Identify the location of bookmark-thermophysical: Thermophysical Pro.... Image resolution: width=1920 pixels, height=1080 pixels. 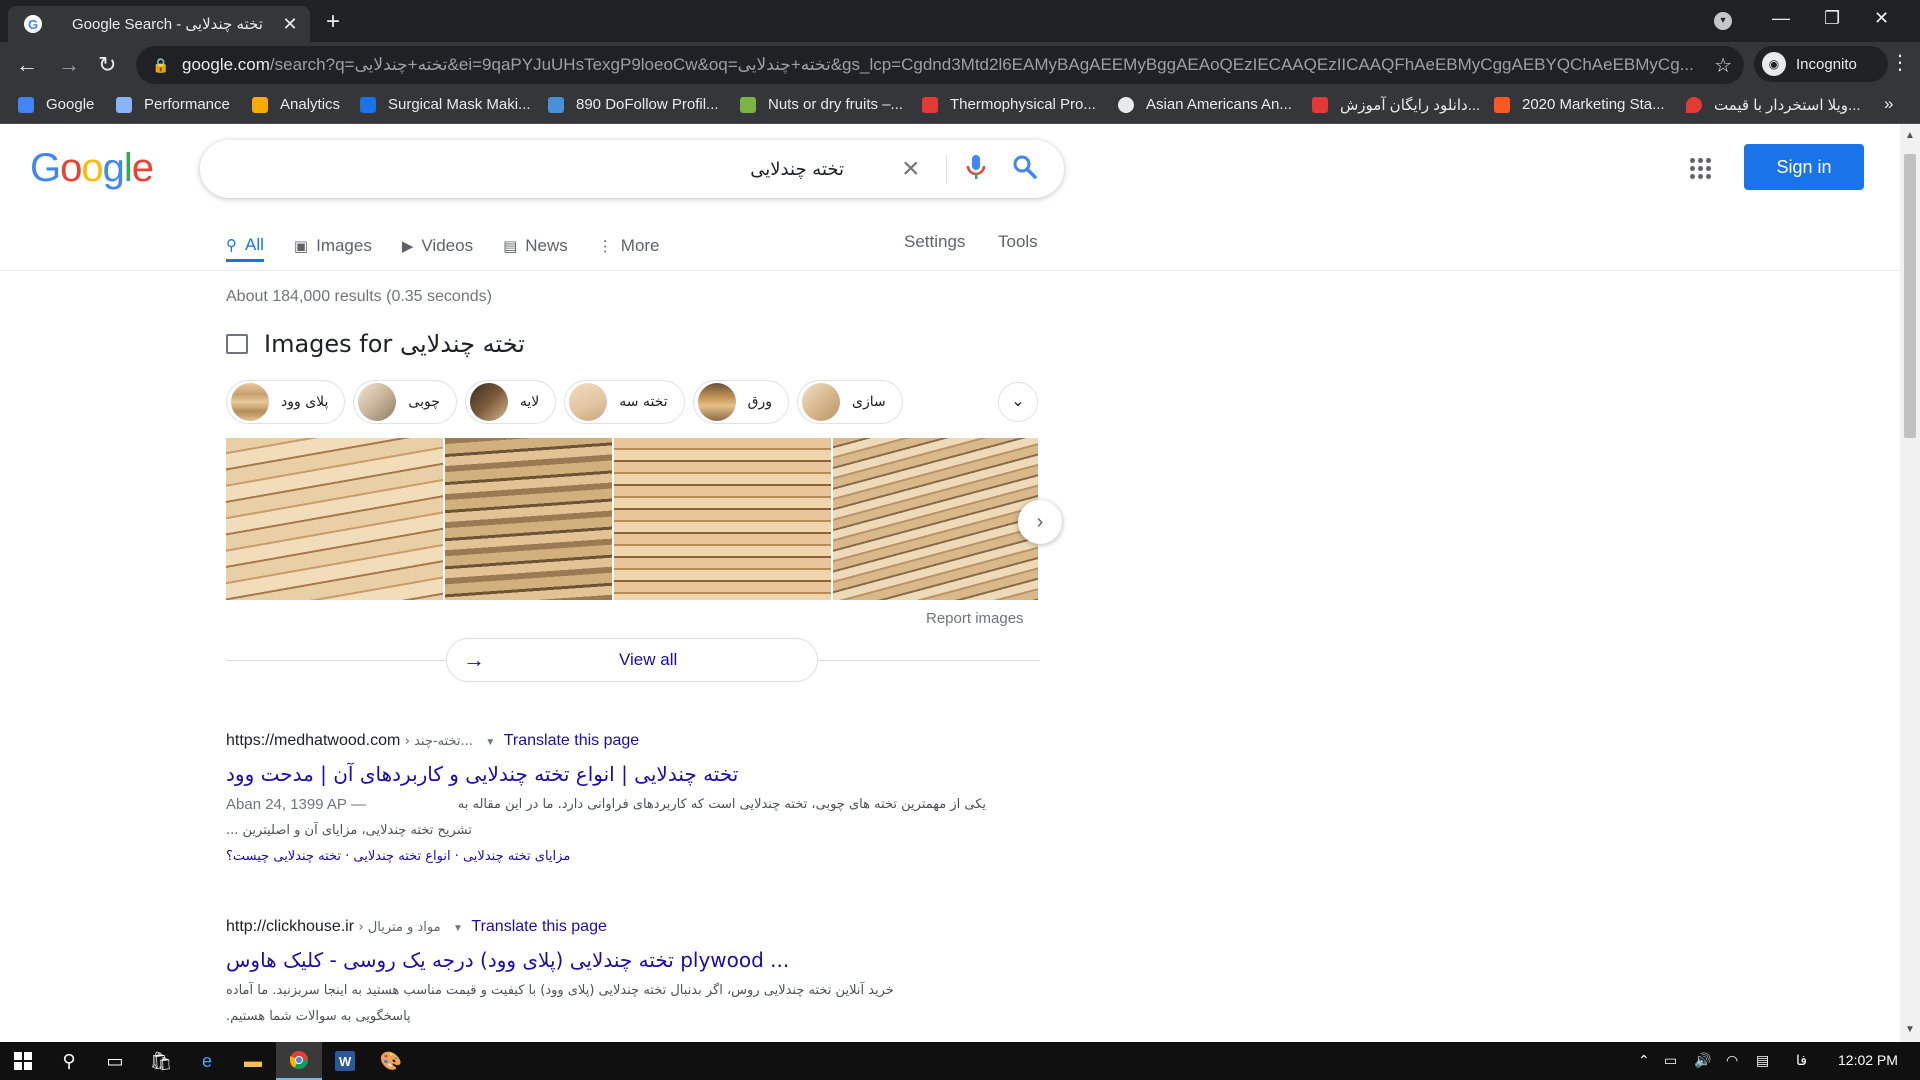
(1009, 104).